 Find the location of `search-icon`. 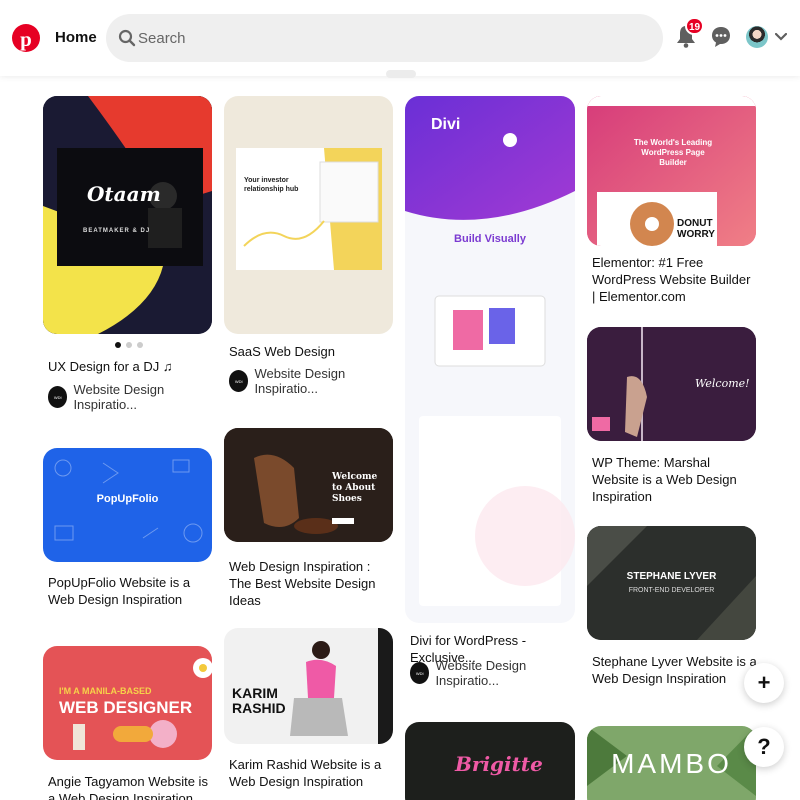

search-icon is located at coordinates (127, 38).